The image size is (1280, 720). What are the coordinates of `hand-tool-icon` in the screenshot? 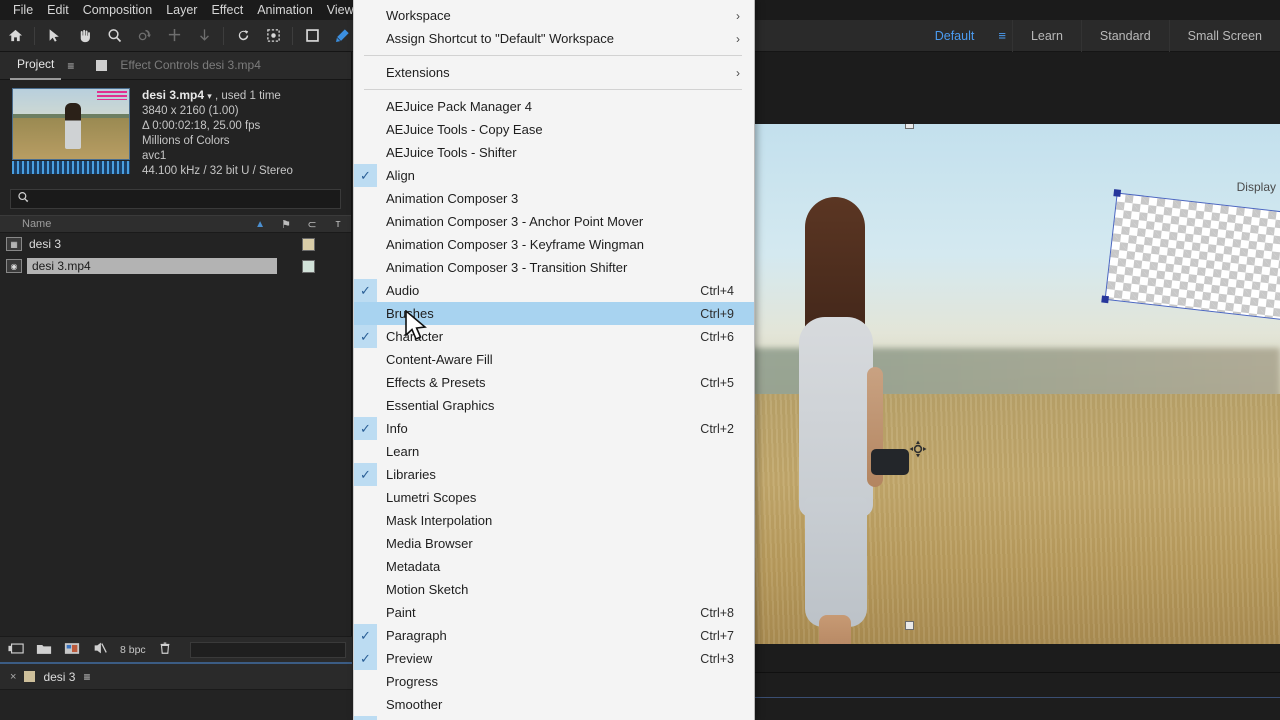 It's located at (84, 36).